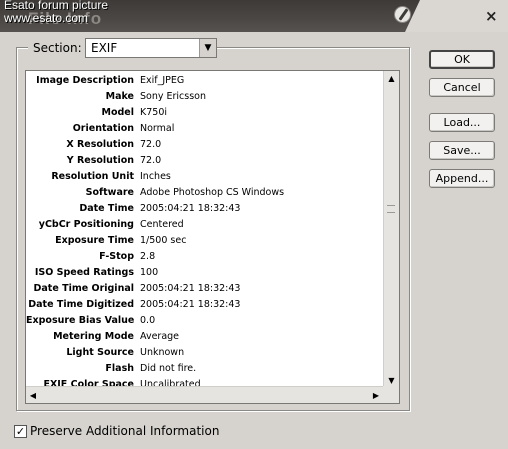  Describe the element at coordinates (92, 176) in the screenshot. I see `exif-row-key: Resolution Unit` at that location.